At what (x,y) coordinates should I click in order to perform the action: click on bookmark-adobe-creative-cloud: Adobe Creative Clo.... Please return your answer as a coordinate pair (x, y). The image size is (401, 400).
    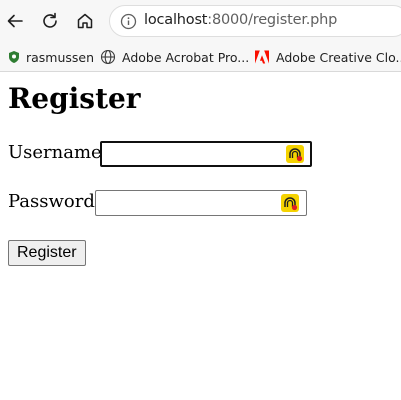
    Looking at the image, I should click on (327, 57).